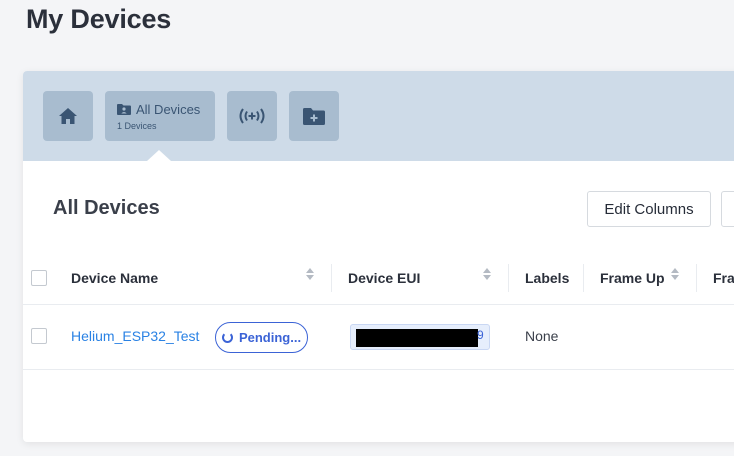 Image resolution: width=734 pixels, height=456 pixels. Describe the element at coordinates (227, 337) in the screenshot. I see `spinner-icon` at that location.